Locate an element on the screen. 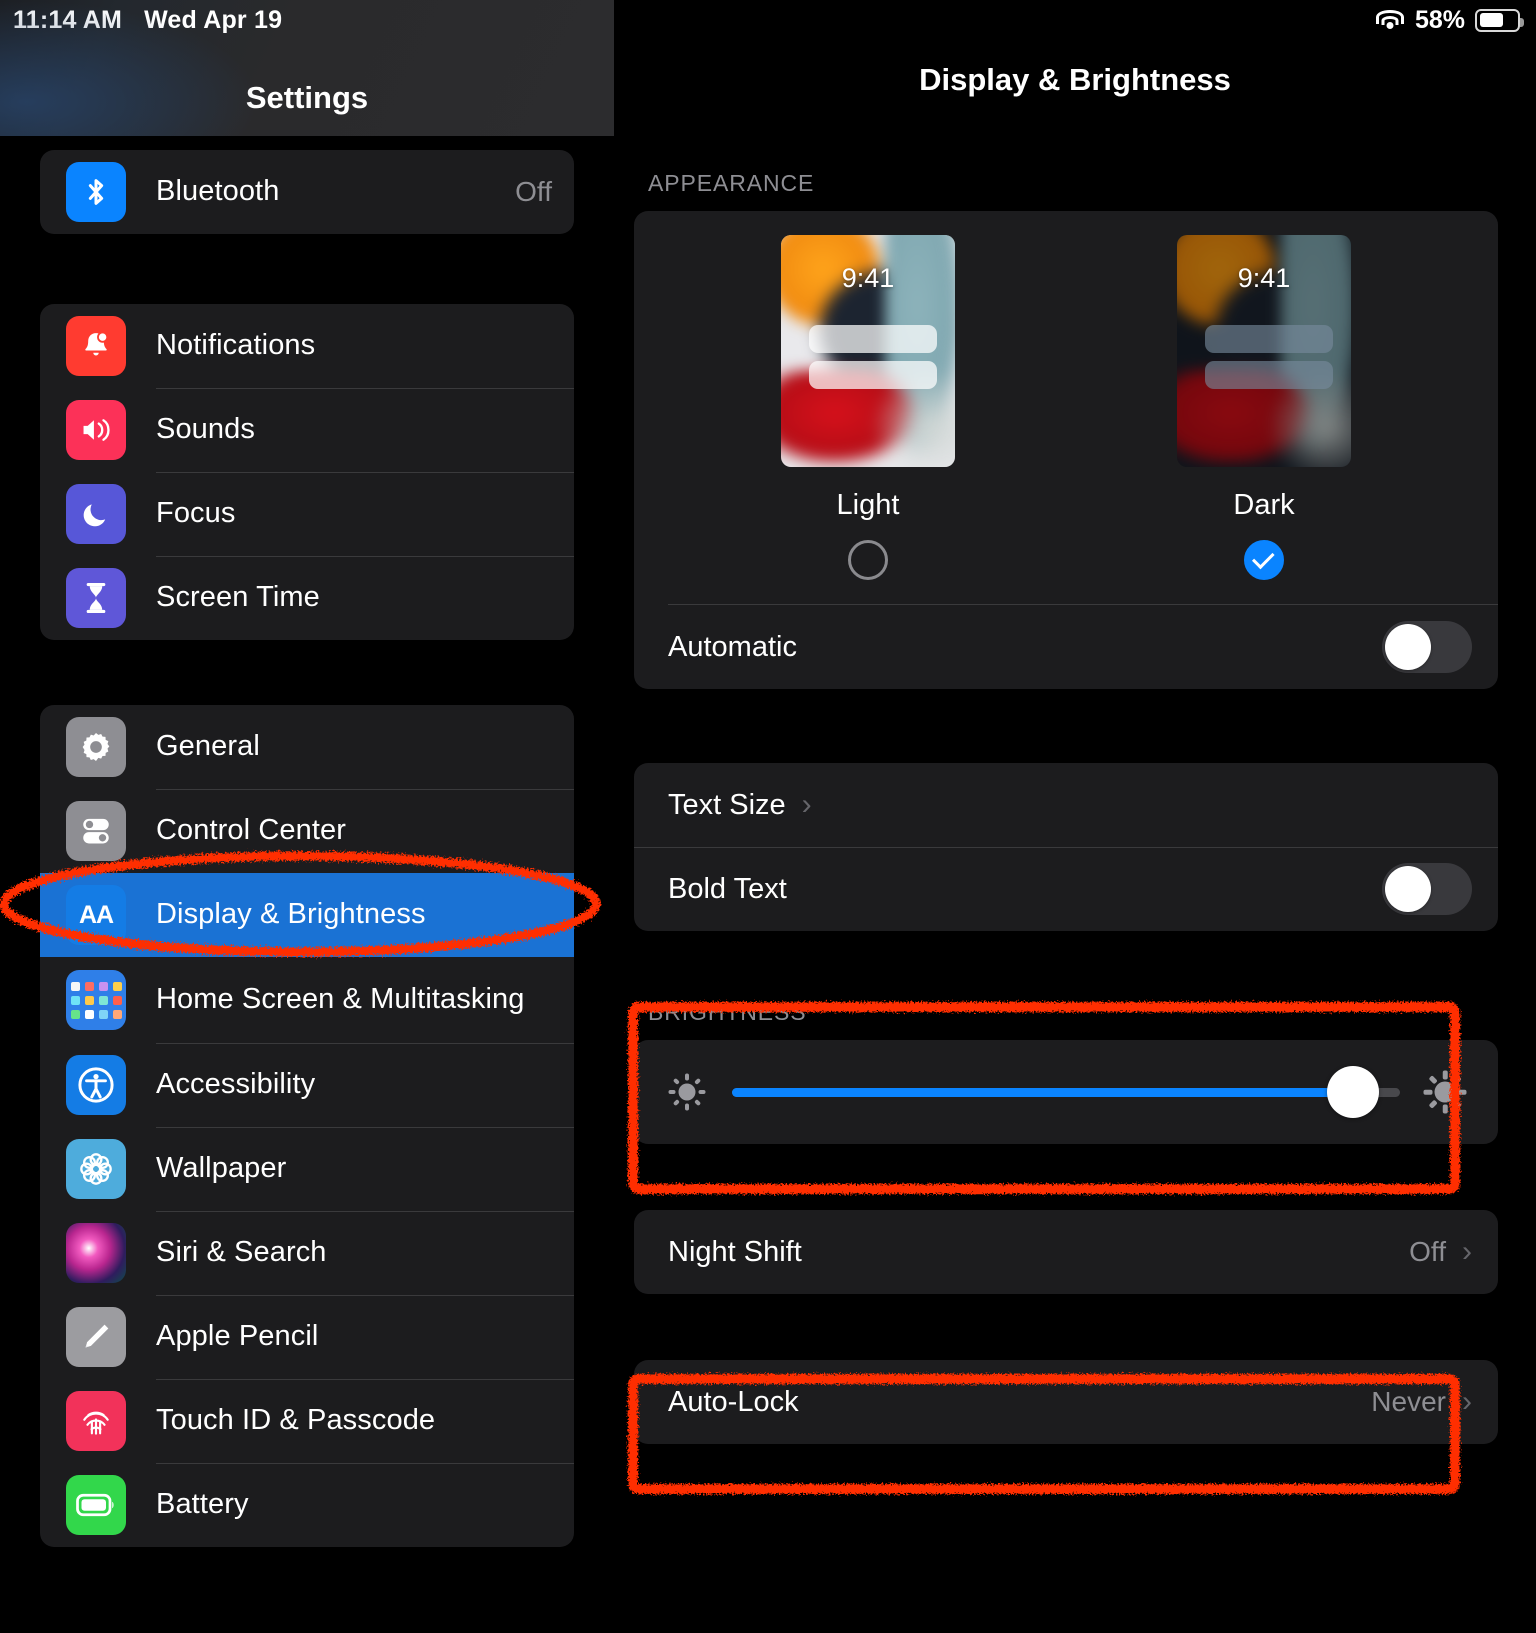 The image size is (1536, 1633). auto-lock-label: Auto-Lock is located at coordinates (733, 1401).